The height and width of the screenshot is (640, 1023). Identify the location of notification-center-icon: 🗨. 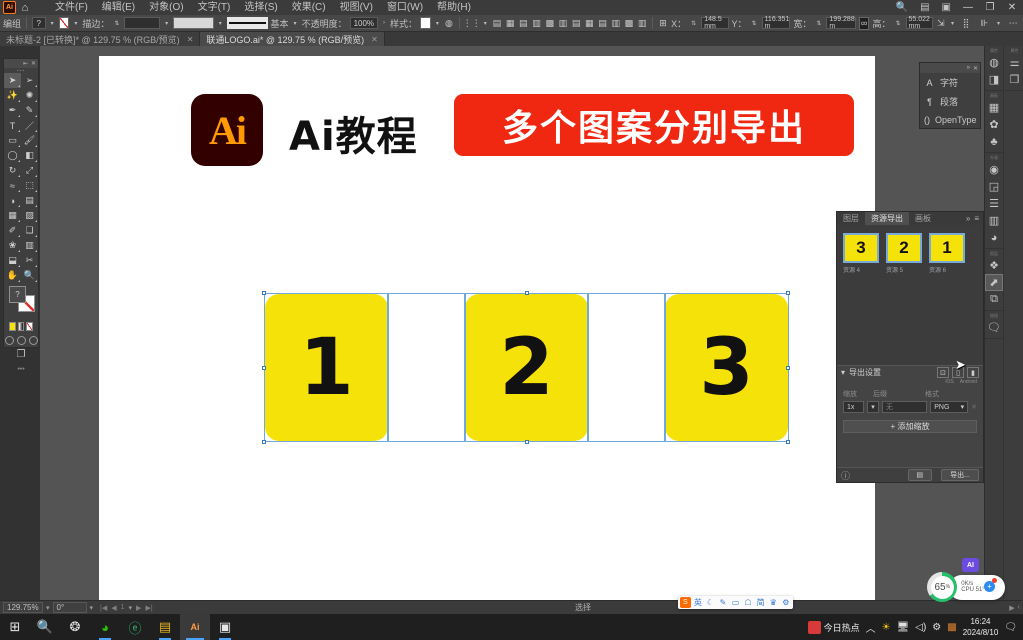
(1010, 627).